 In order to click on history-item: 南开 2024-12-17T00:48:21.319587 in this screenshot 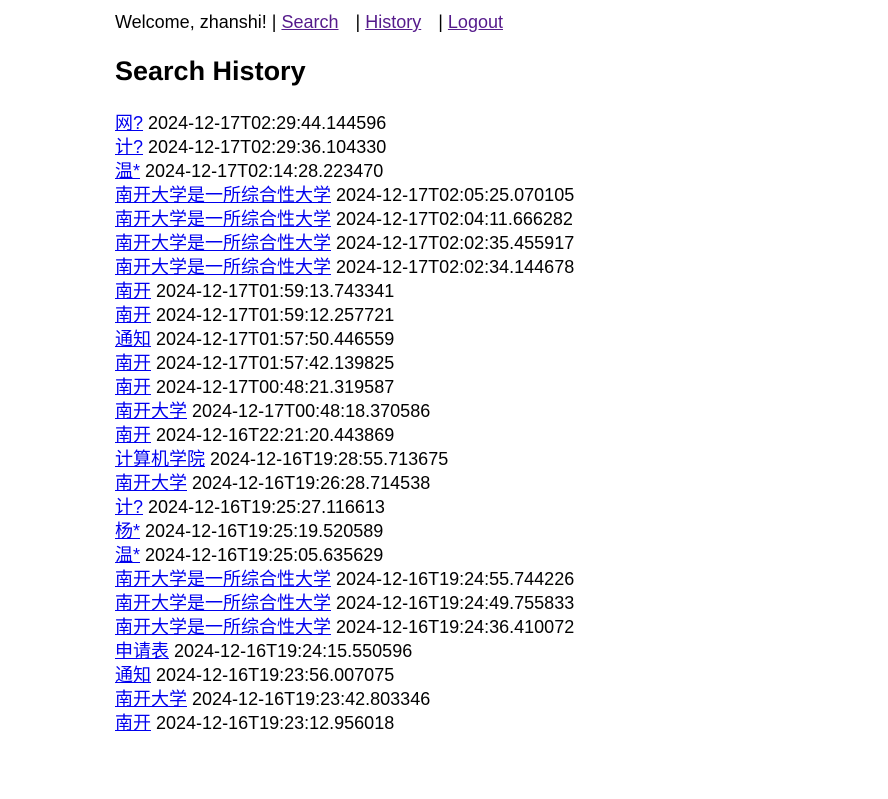, I will do `click(344, 387)`.